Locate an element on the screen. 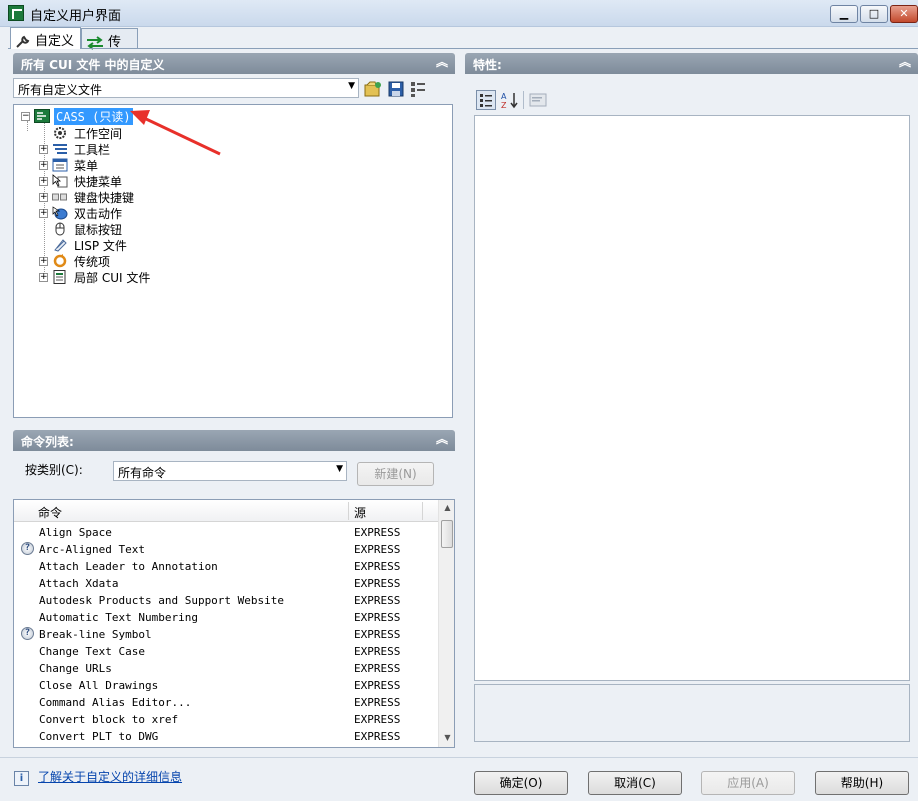 This screenshot has width=918, height=801. tab-transfer: 传输 is located at coordinates (109, 48).